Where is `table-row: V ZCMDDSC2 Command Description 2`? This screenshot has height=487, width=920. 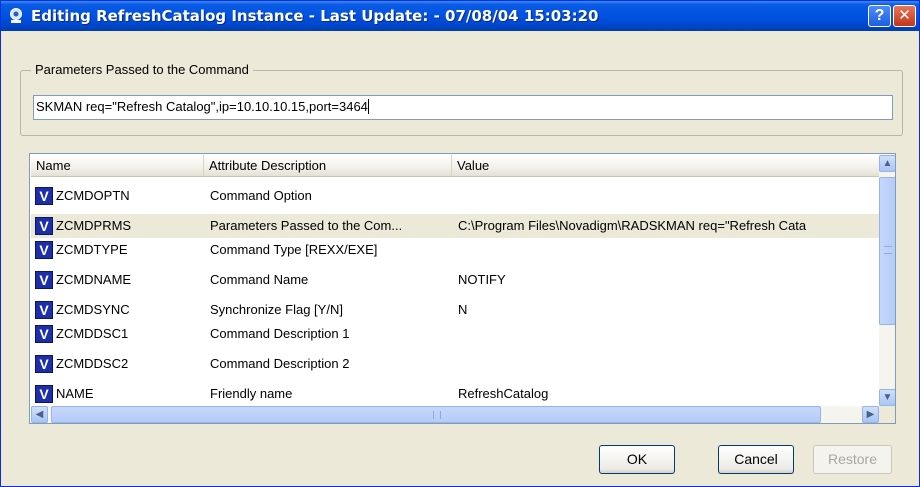
table-row: V ZCMDDSC2 Command Description 2 is located at coordinates (455, 364).